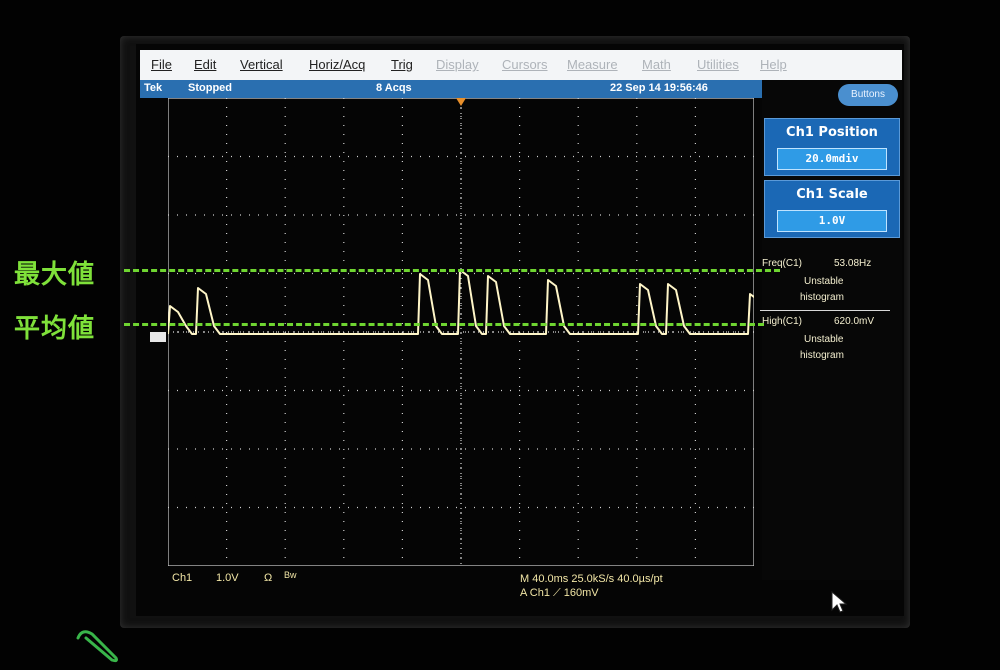 This screenshot has width=1000, height=670. What do you see at coordinates (261, 64) in the screenshot?
I see `menu-vertical: Vertical` at bounding box center [261, 64].